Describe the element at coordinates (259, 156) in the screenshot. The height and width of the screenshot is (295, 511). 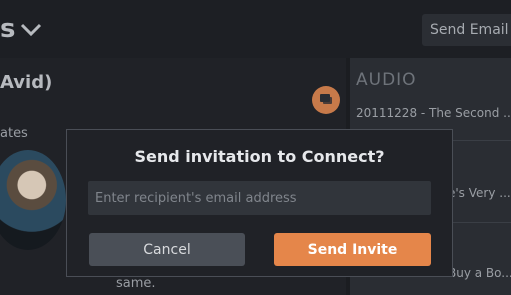
I see `modal-title: Send invitation to Connect?` at that location.